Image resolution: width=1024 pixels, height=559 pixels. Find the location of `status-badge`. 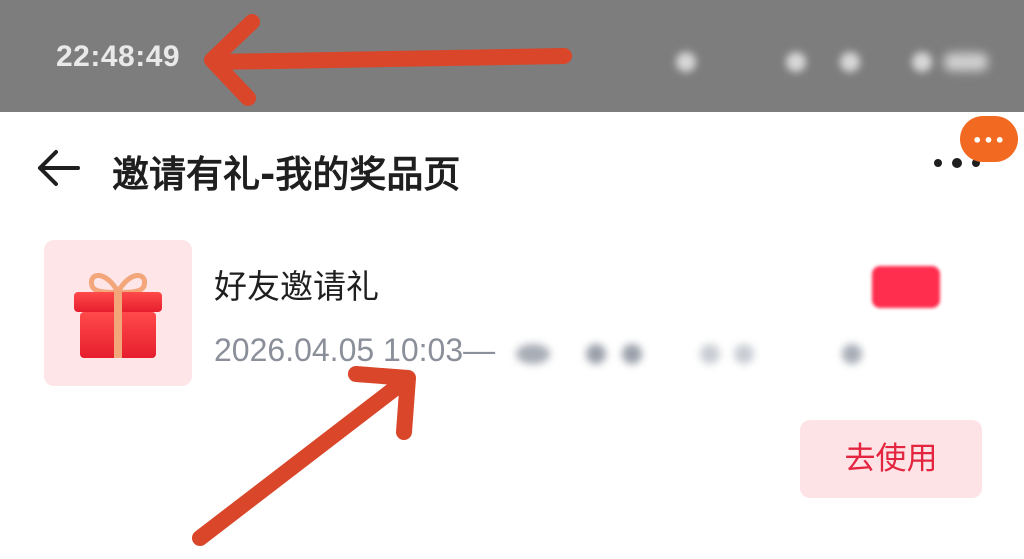

status-badge is located at coordinates (906, 287).